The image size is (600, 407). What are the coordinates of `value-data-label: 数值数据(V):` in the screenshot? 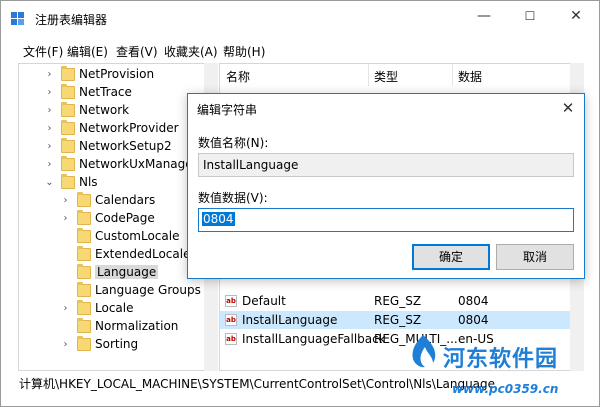 It's located at (233, 198).